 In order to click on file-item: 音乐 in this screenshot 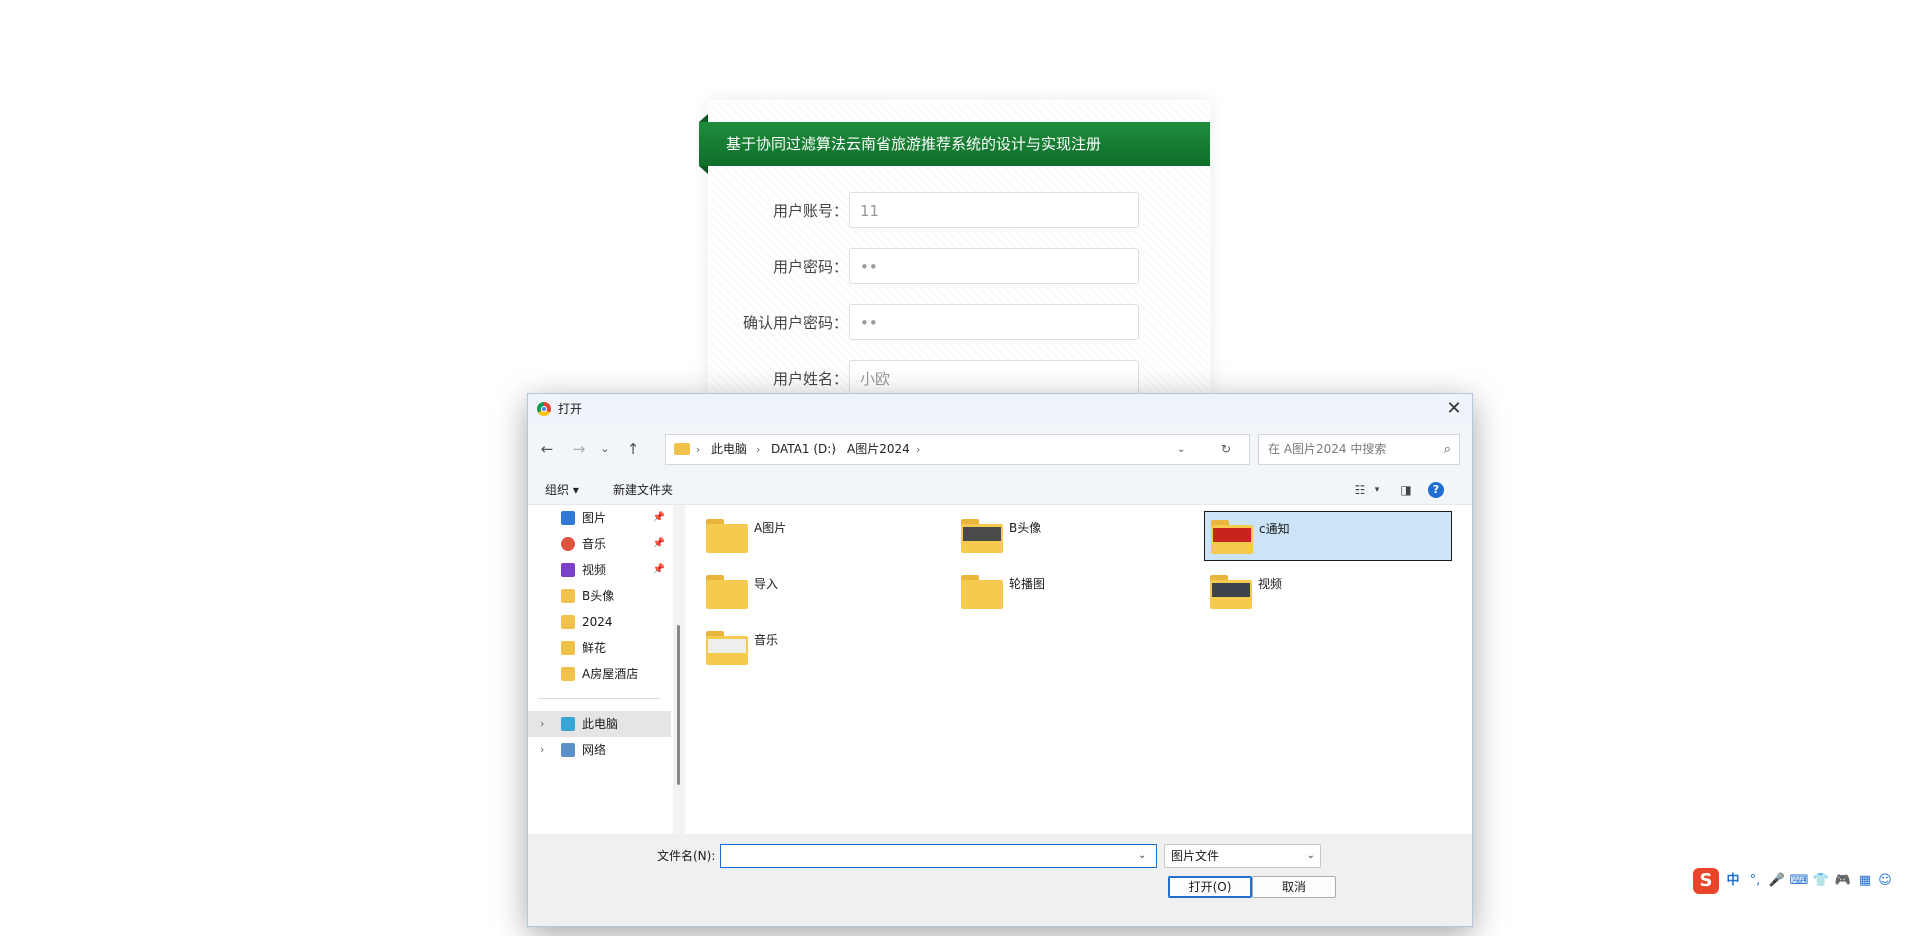, I will do `click(824, 648)`.